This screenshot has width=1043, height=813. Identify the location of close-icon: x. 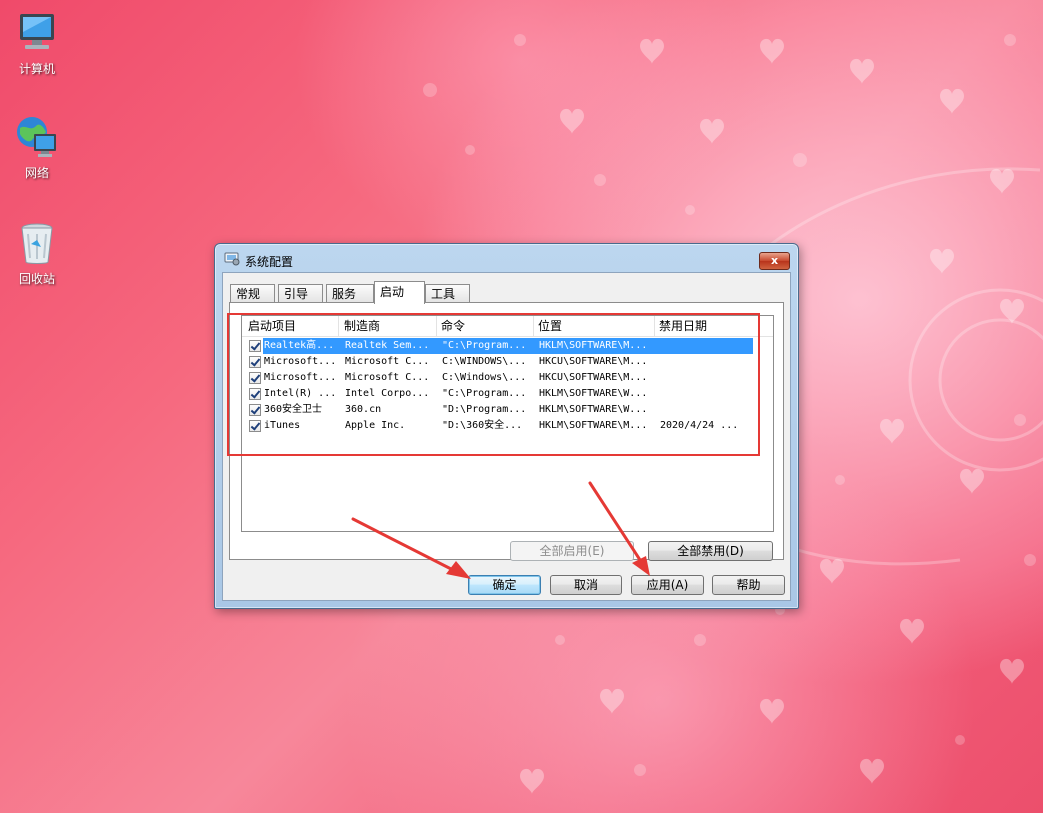
(774, 260).